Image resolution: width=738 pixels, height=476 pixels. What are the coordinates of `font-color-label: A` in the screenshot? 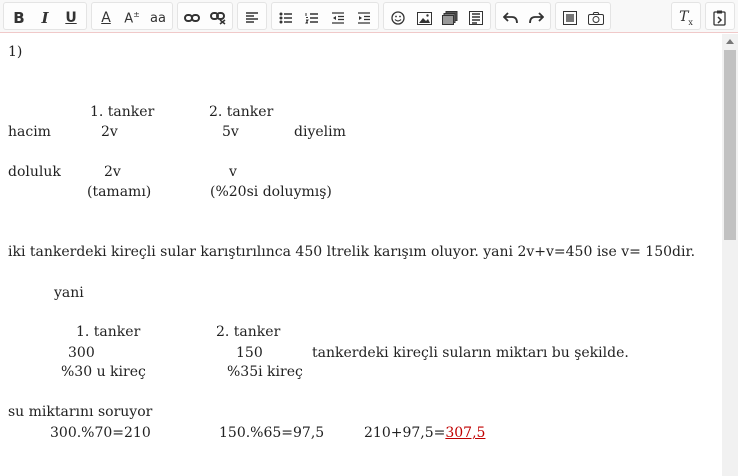 It's located at (106, 18).